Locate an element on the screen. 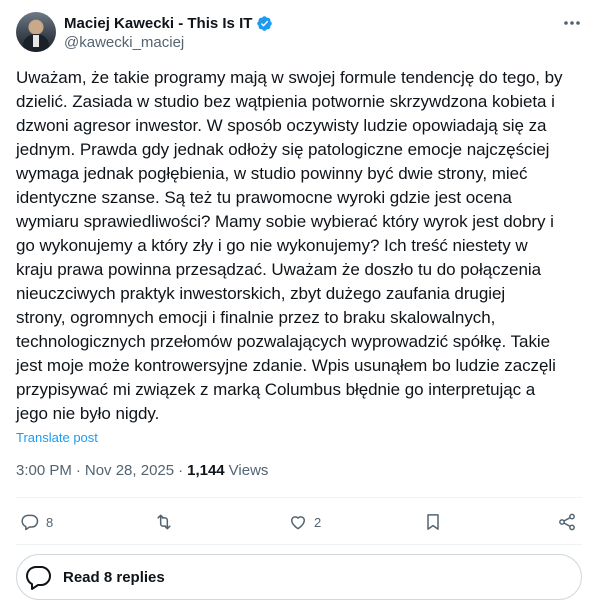 The width and height of the screenshot is (598, 608). share-button is located at coordinates (567, 522).